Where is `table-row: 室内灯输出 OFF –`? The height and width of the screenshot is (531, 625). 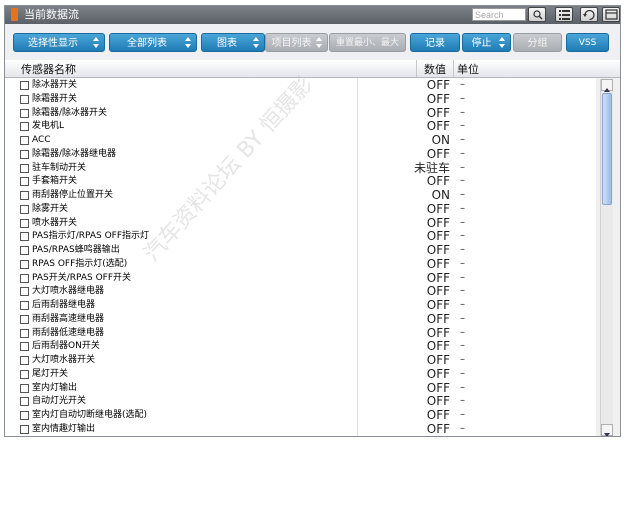
table-row: 室内灯输出 OFF – is located at coordinates (300, 388).